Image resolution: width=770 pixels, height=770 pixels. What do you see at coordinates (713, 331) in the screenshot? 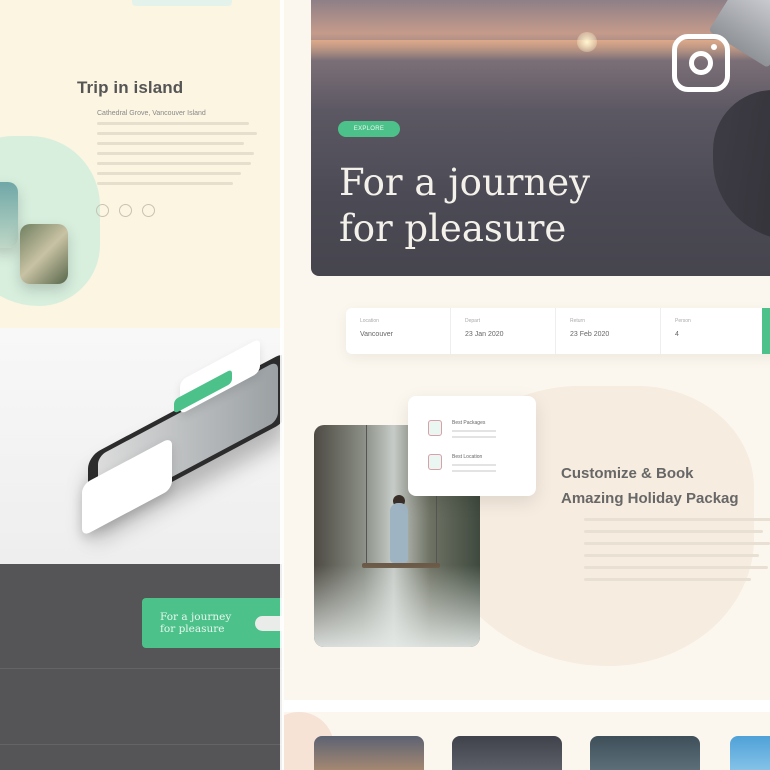
I see `person-field: Person 4` at bounding box center [713, 331].